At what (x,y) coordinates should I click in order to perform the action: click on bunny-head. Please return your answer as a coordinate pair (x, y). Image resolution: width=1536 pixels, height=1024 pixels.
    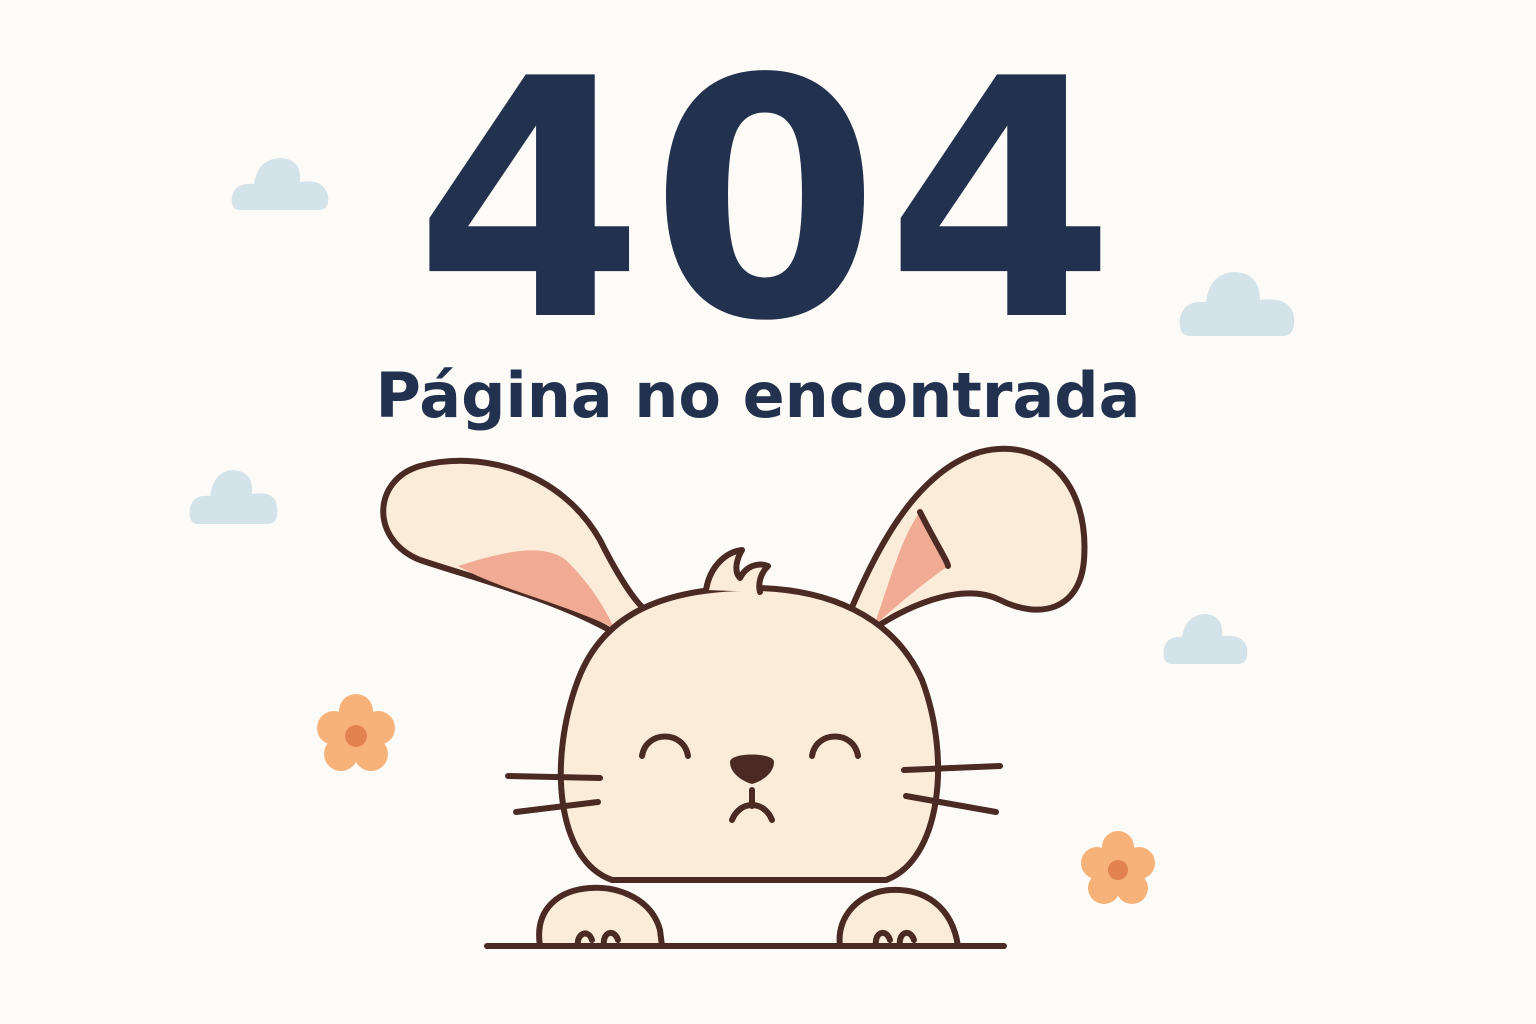
    Looking at the image, I should click on (749, 733).